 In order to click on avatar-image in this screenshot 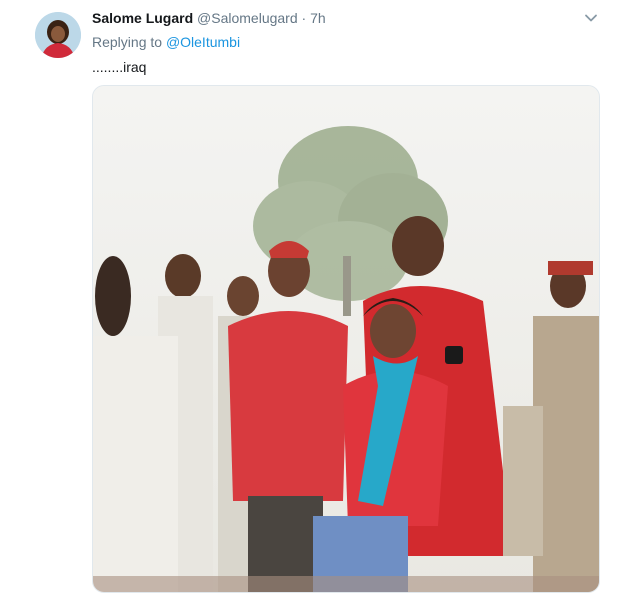, I will do `click(58, 35)`.